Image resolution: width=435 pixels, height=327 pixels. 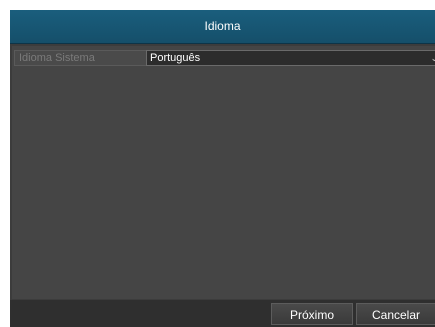 What do you see at coordinates (312, 314) in the screenshot?
I see `next-button: Próximo` at bounding box center [312, 314].